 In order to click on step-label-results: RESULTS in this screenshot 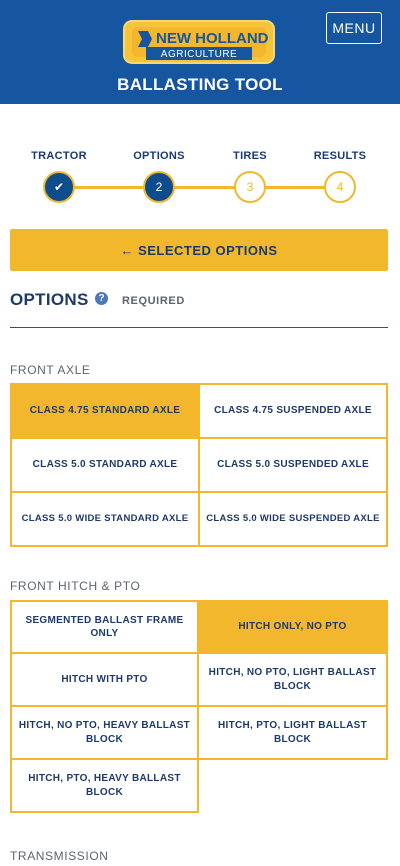, I will do `click(340, 156)`.